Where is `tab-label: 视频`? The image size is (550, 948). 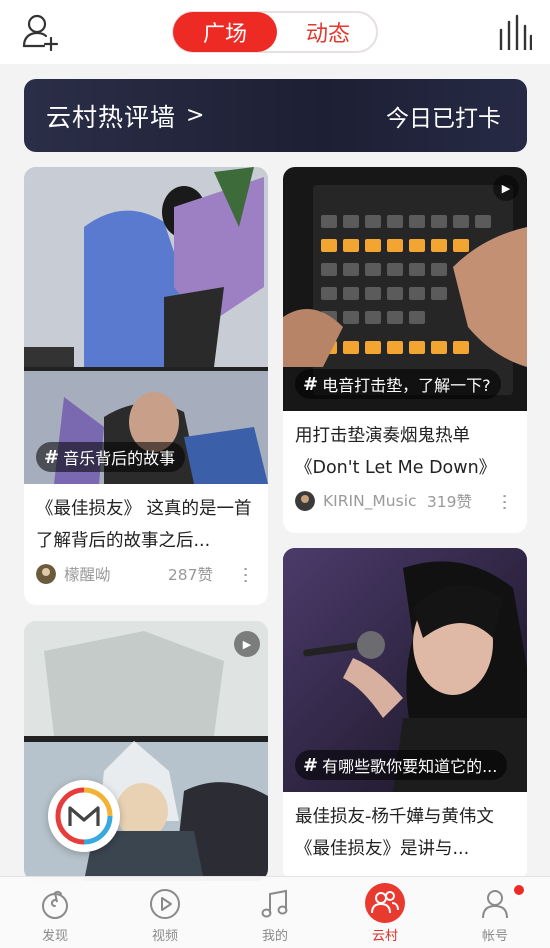 tab-label: 视频 is located at coordinates (164, 936).